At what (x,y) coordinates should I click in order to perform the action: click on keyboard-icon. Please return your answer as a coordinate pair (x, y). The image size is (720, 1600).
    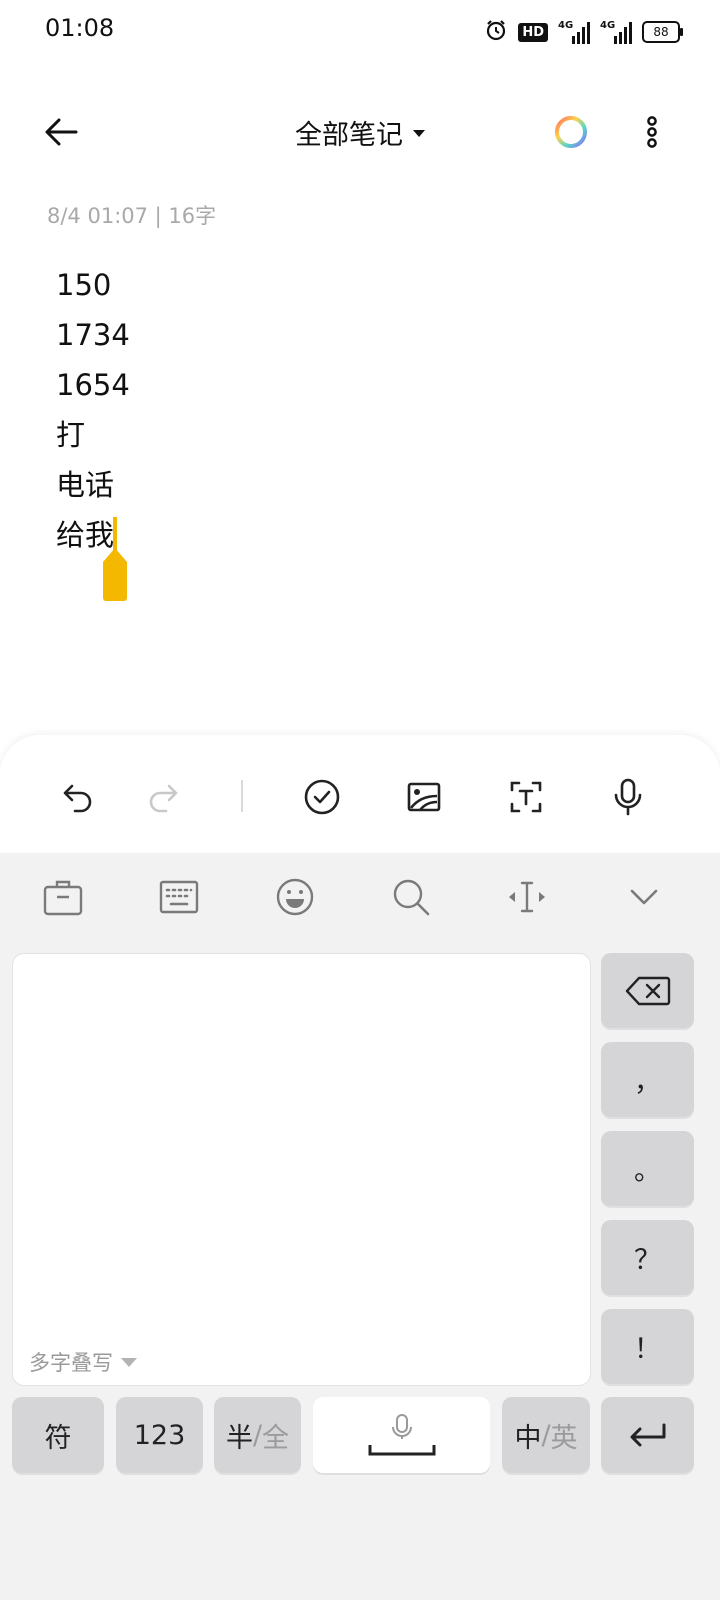
    Looking at the image, I should click on (179, 897).